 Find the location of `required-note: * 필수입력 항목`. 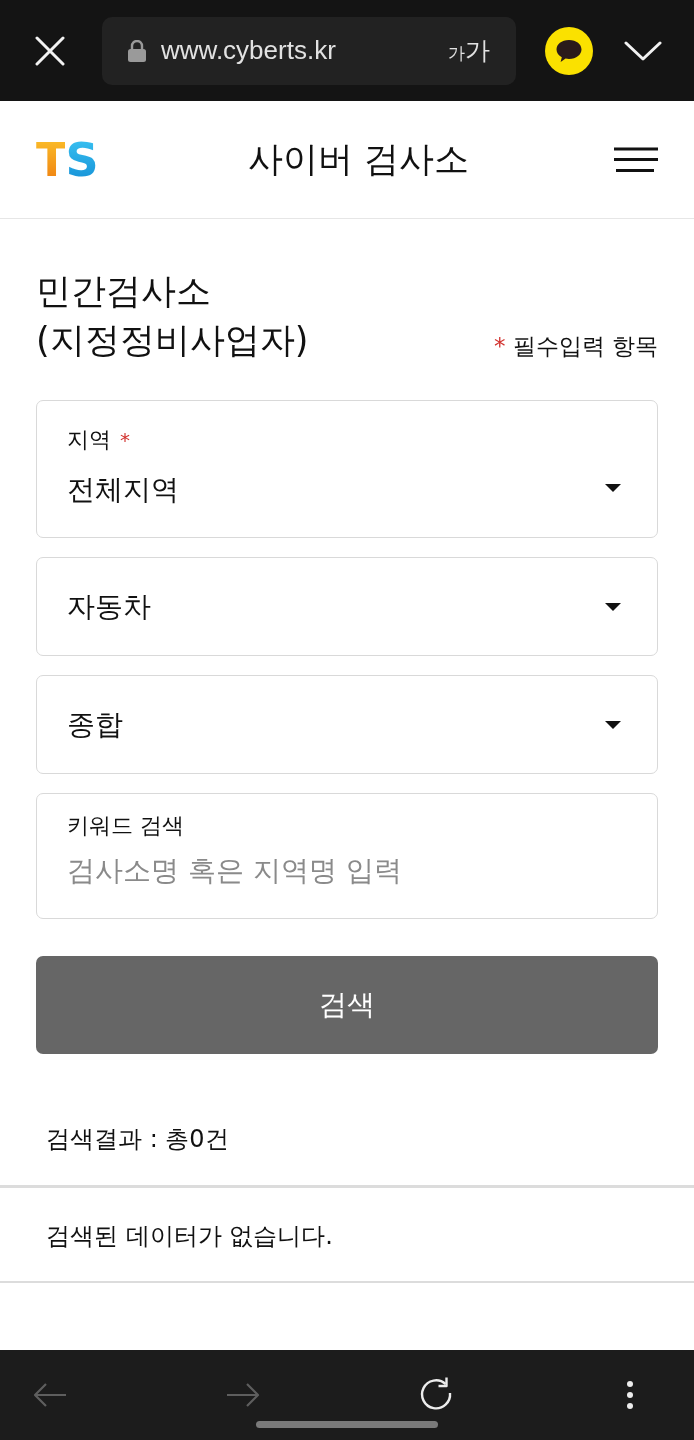

required-note: * 필수입력 항목 is located at coordinates (575, 346).